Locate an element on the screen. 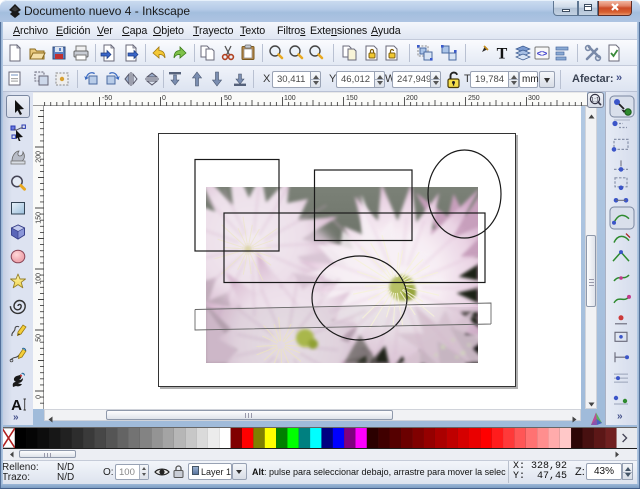  svg-text: 200 is located at coordinates (412, 98).